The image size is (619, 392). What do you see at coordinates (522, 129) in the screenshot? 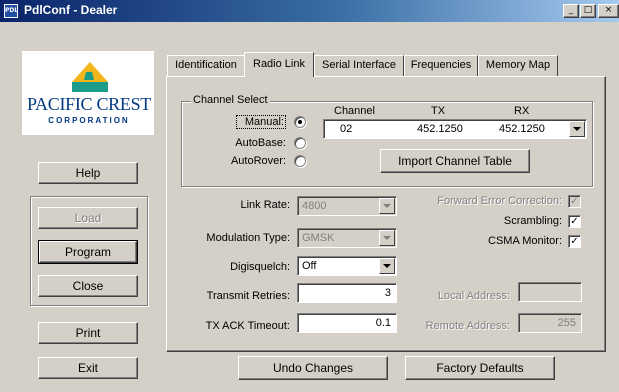
I see `rx-frequency: 452.1250` at bounding box center [522, 129].